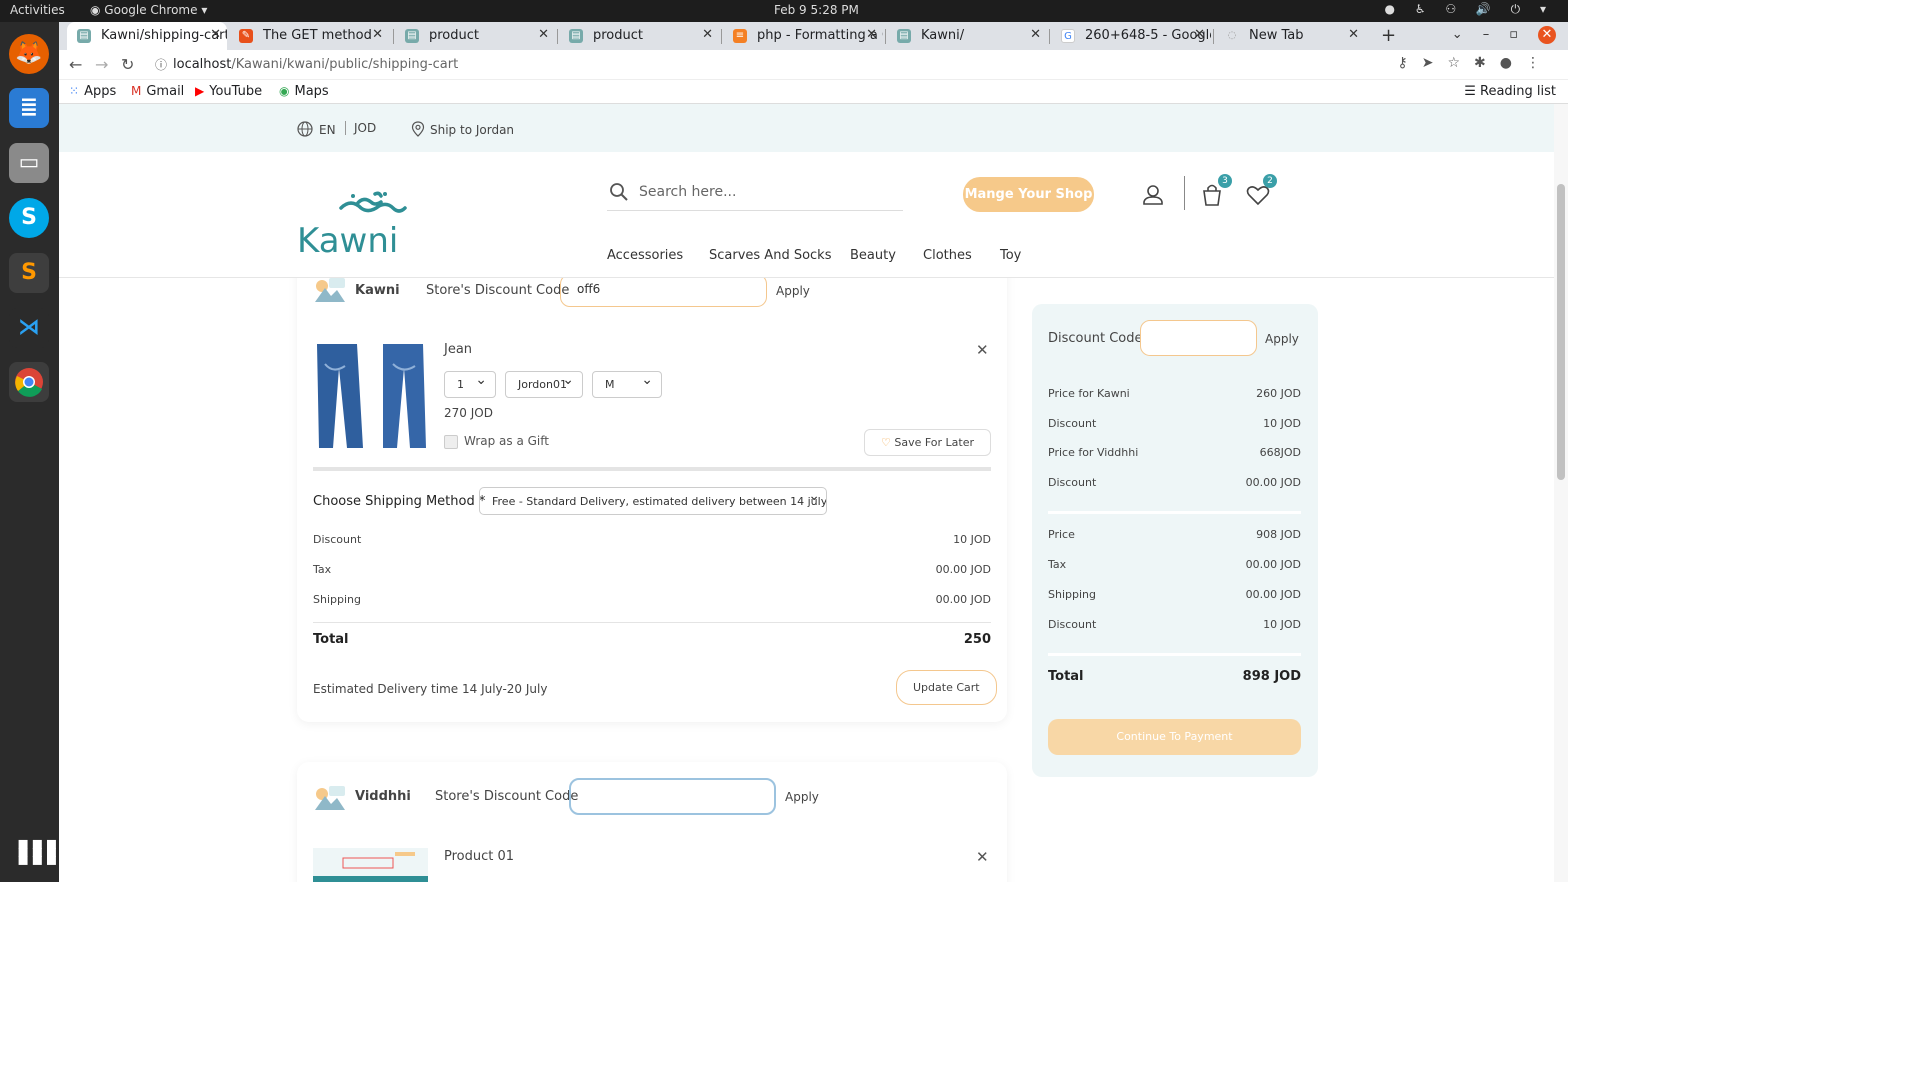 The image size is (1920, 1080). I want to click on system-tray: ● ♿ ⚇ 🔊 ⏻ ▾, so click(1469, 9).